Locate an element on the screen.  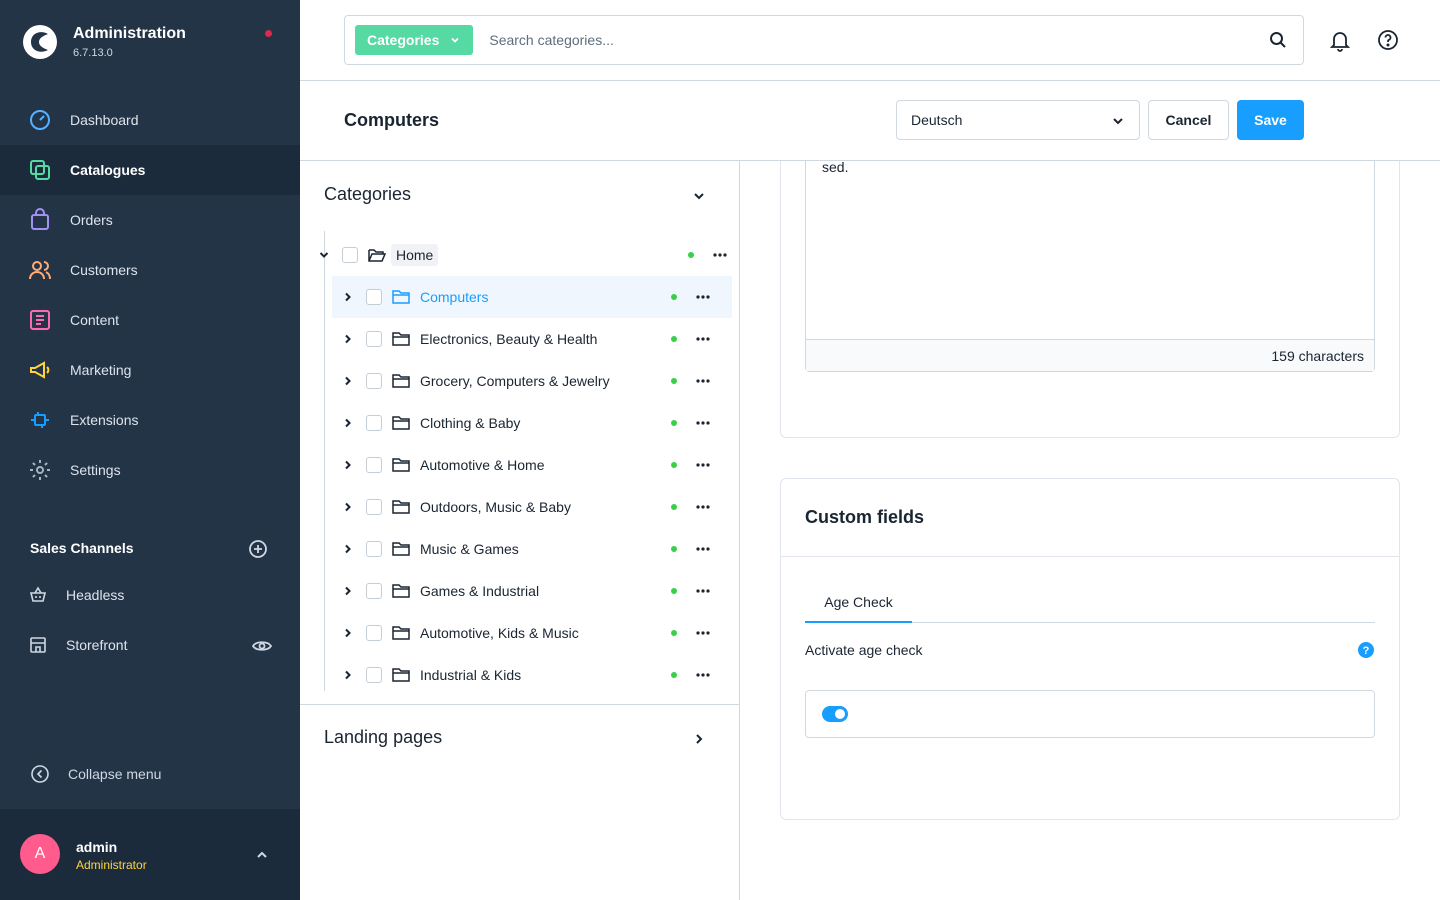
tab-age-check: Age Check is located at coordinates (858, 603).